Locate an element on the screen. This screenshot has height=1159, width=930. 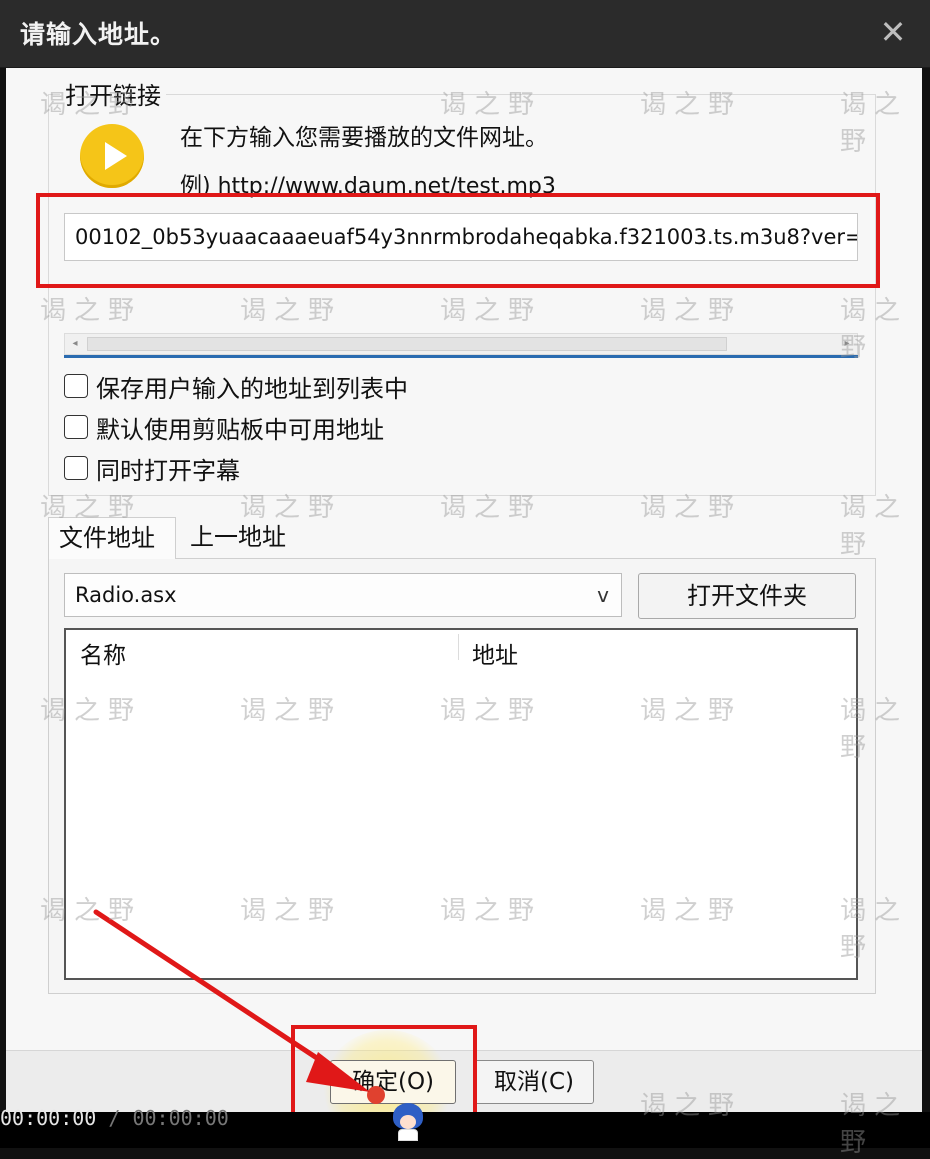
close-icon: ✕ is located at coordinates (893, 32).